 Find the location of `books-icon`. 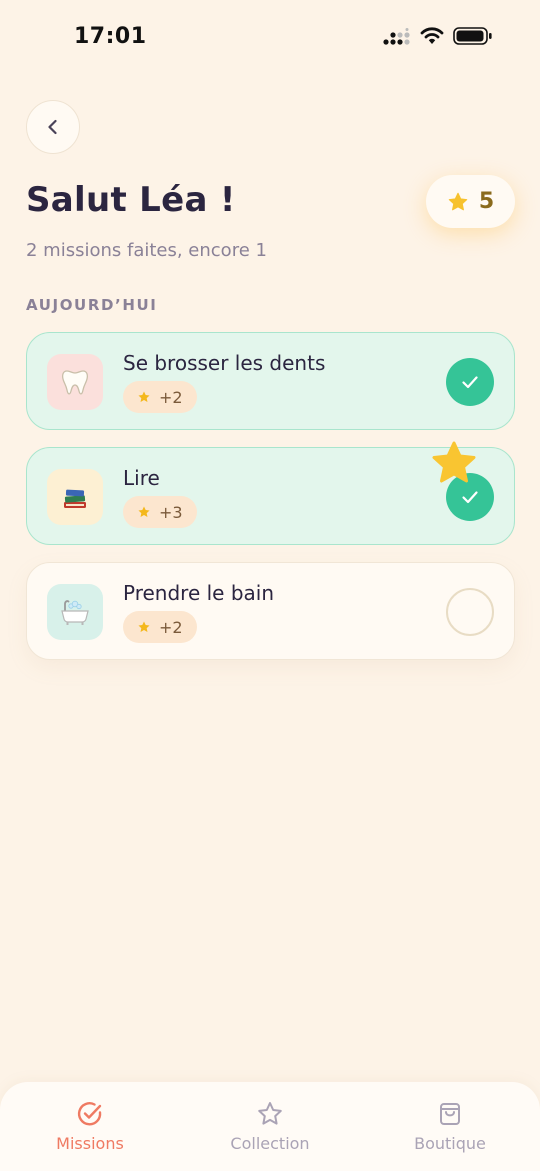

books-icon is located at coordinates (75, 498).